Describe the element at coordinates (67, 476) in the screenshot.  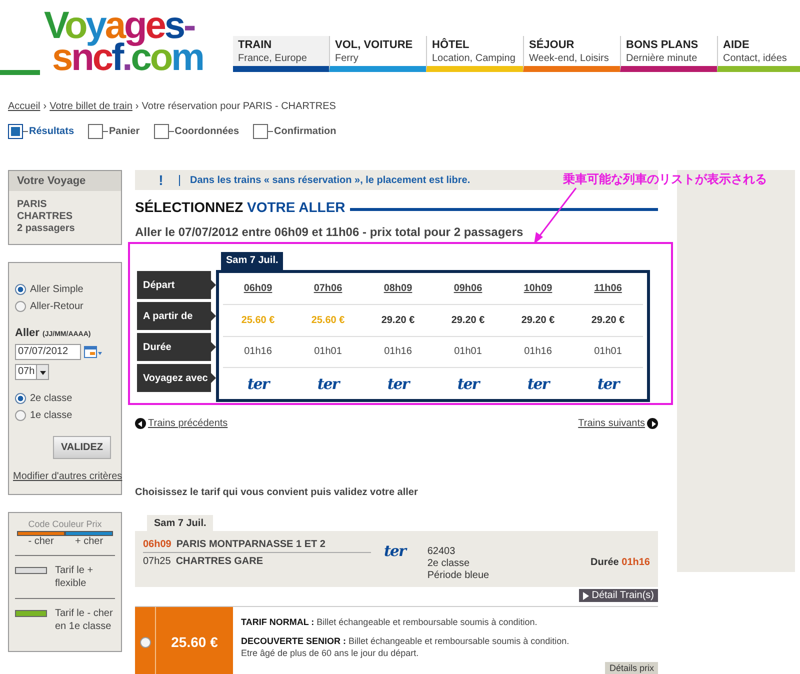
I see `more-criteria-link: Modifier d'autres critères` at that location.